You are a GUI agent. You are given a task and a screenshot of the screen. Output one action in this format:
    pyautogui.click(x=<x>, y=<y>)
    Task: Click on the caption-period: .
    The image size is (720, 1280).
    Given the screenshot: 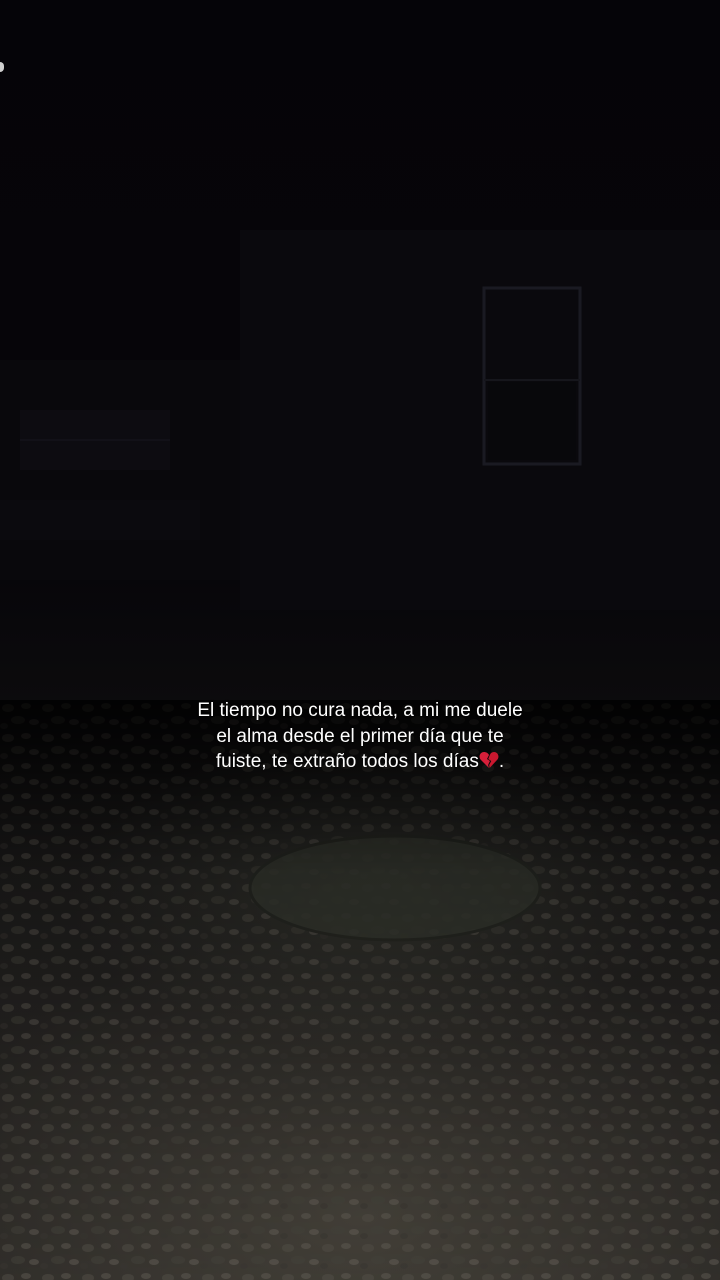 What is the action you would take?
    pyautogui.click(x=501, y=761)
    